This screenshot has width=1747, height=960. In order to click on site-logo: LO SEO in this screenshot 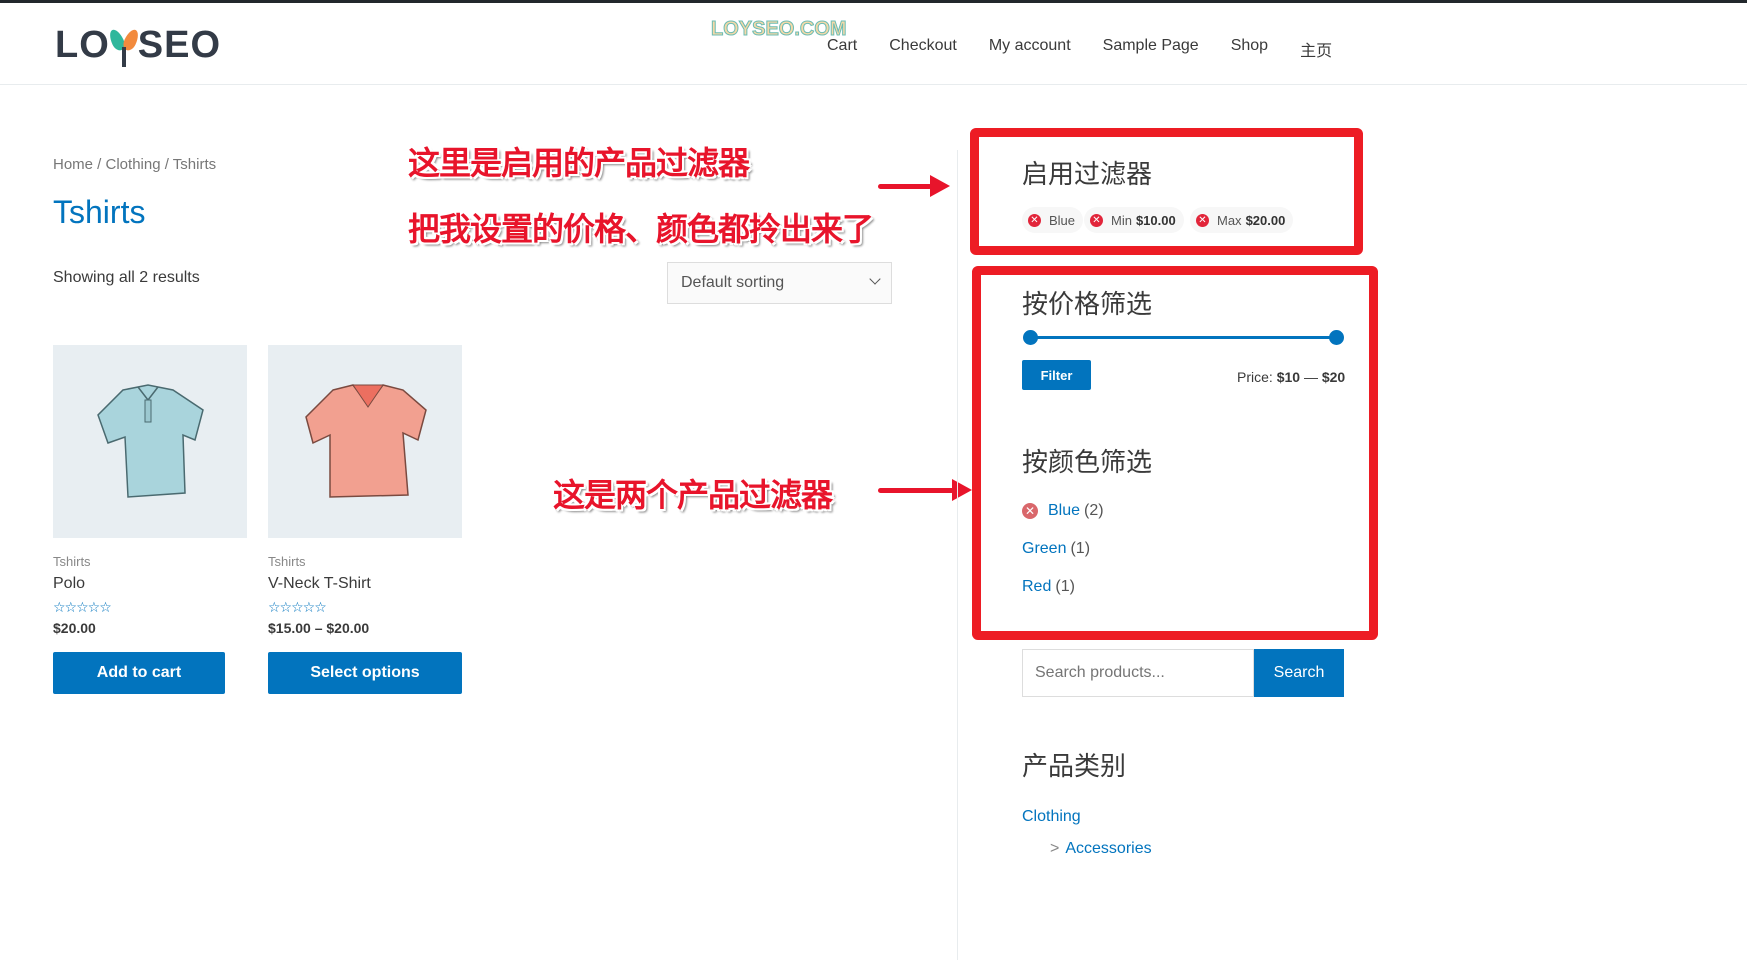, I will do `click(138, 45)`.